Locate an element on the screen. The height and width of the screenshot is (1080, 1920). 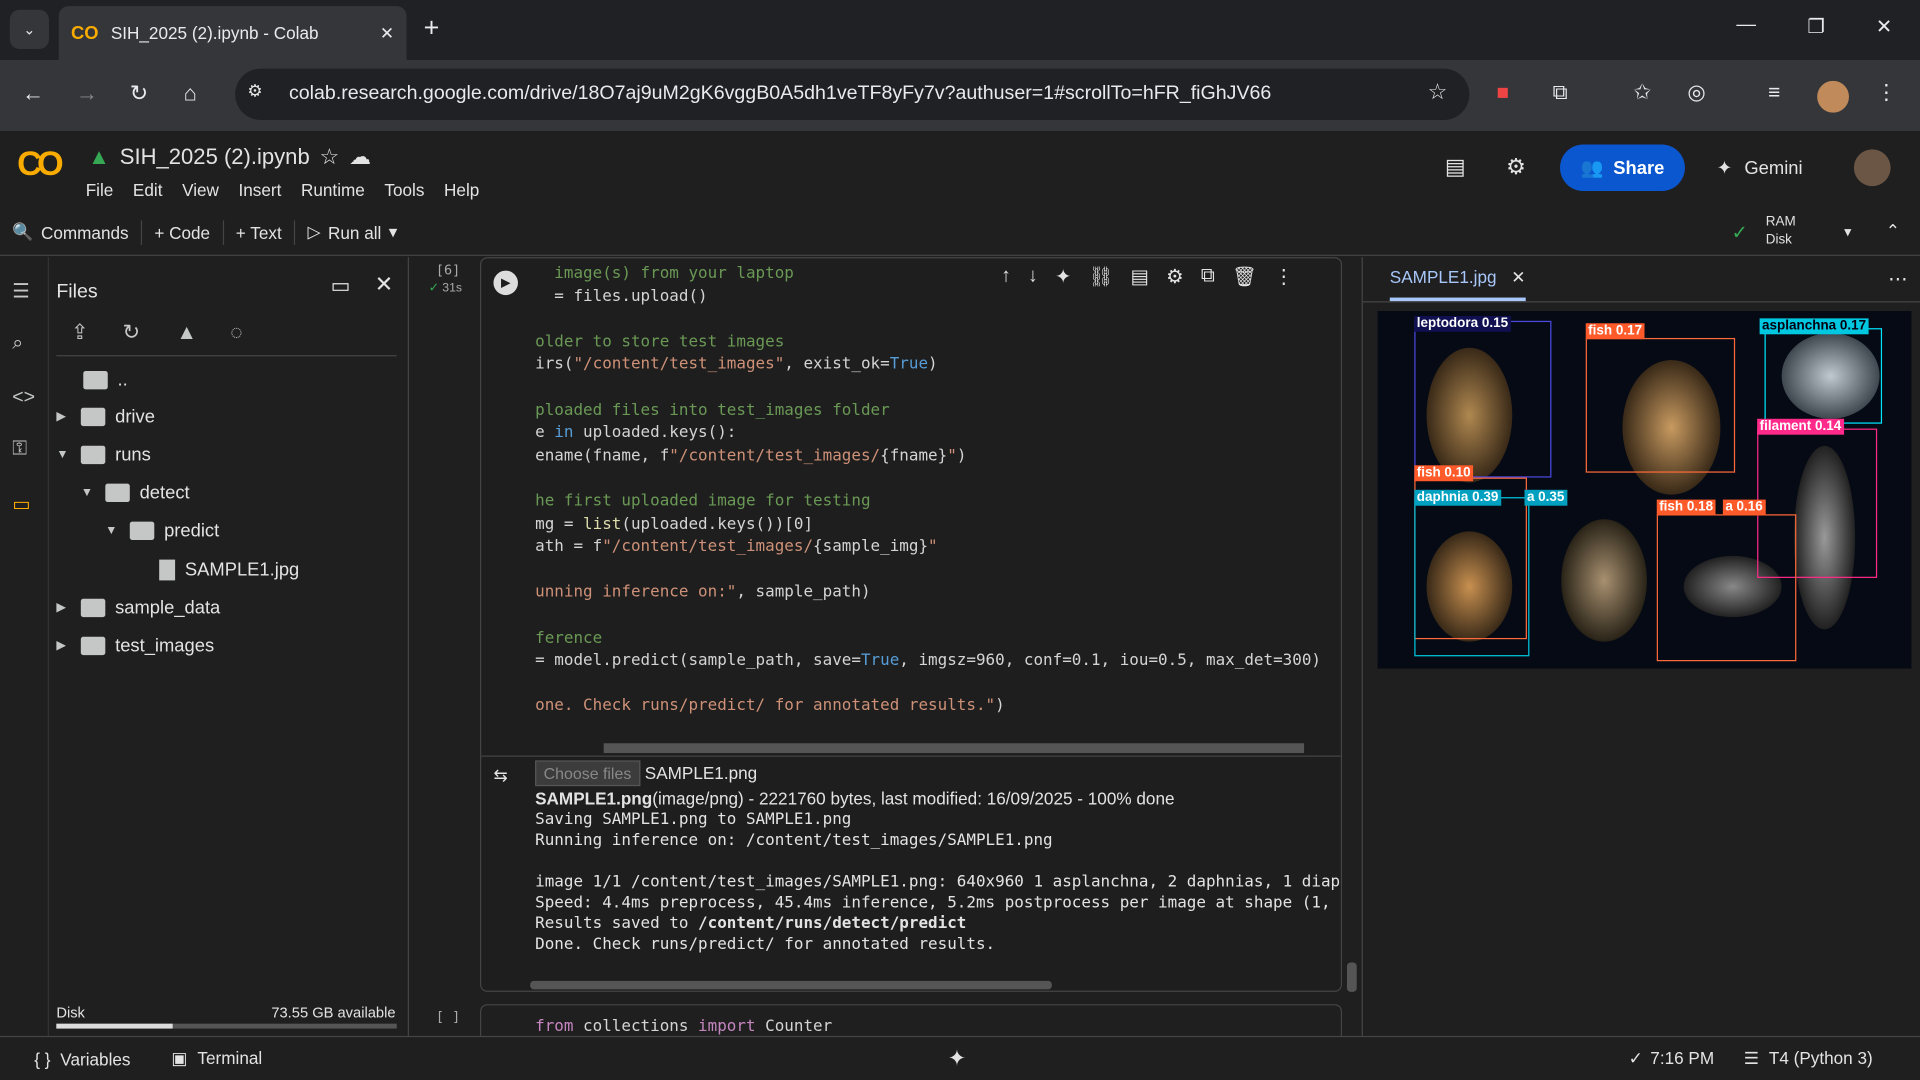
close-panel-icon: ✕ is located at coordinates (384, 285).